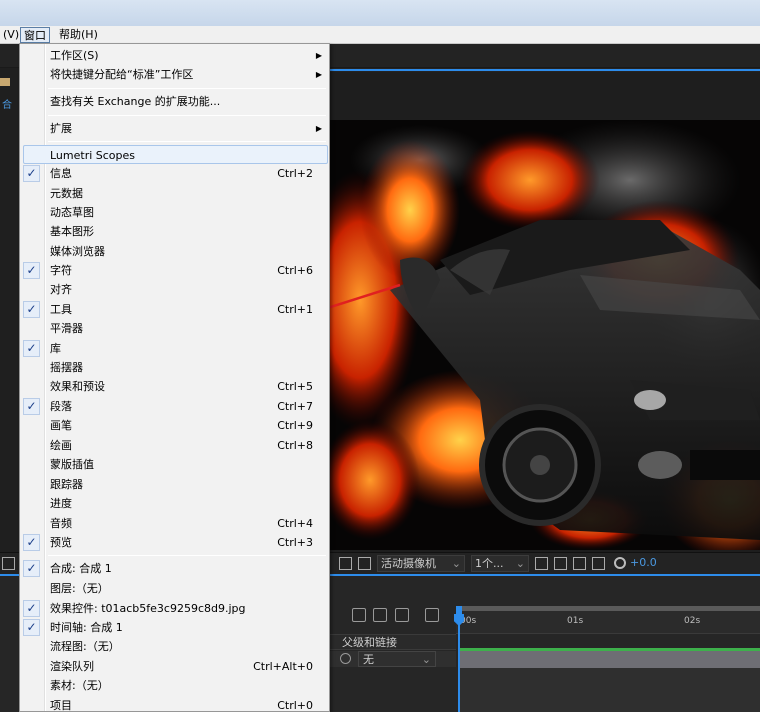  What do you see at coordinates (174, 503) in the screenshot?
I see `menu-item: 进度` at bounding box center [174, 503].